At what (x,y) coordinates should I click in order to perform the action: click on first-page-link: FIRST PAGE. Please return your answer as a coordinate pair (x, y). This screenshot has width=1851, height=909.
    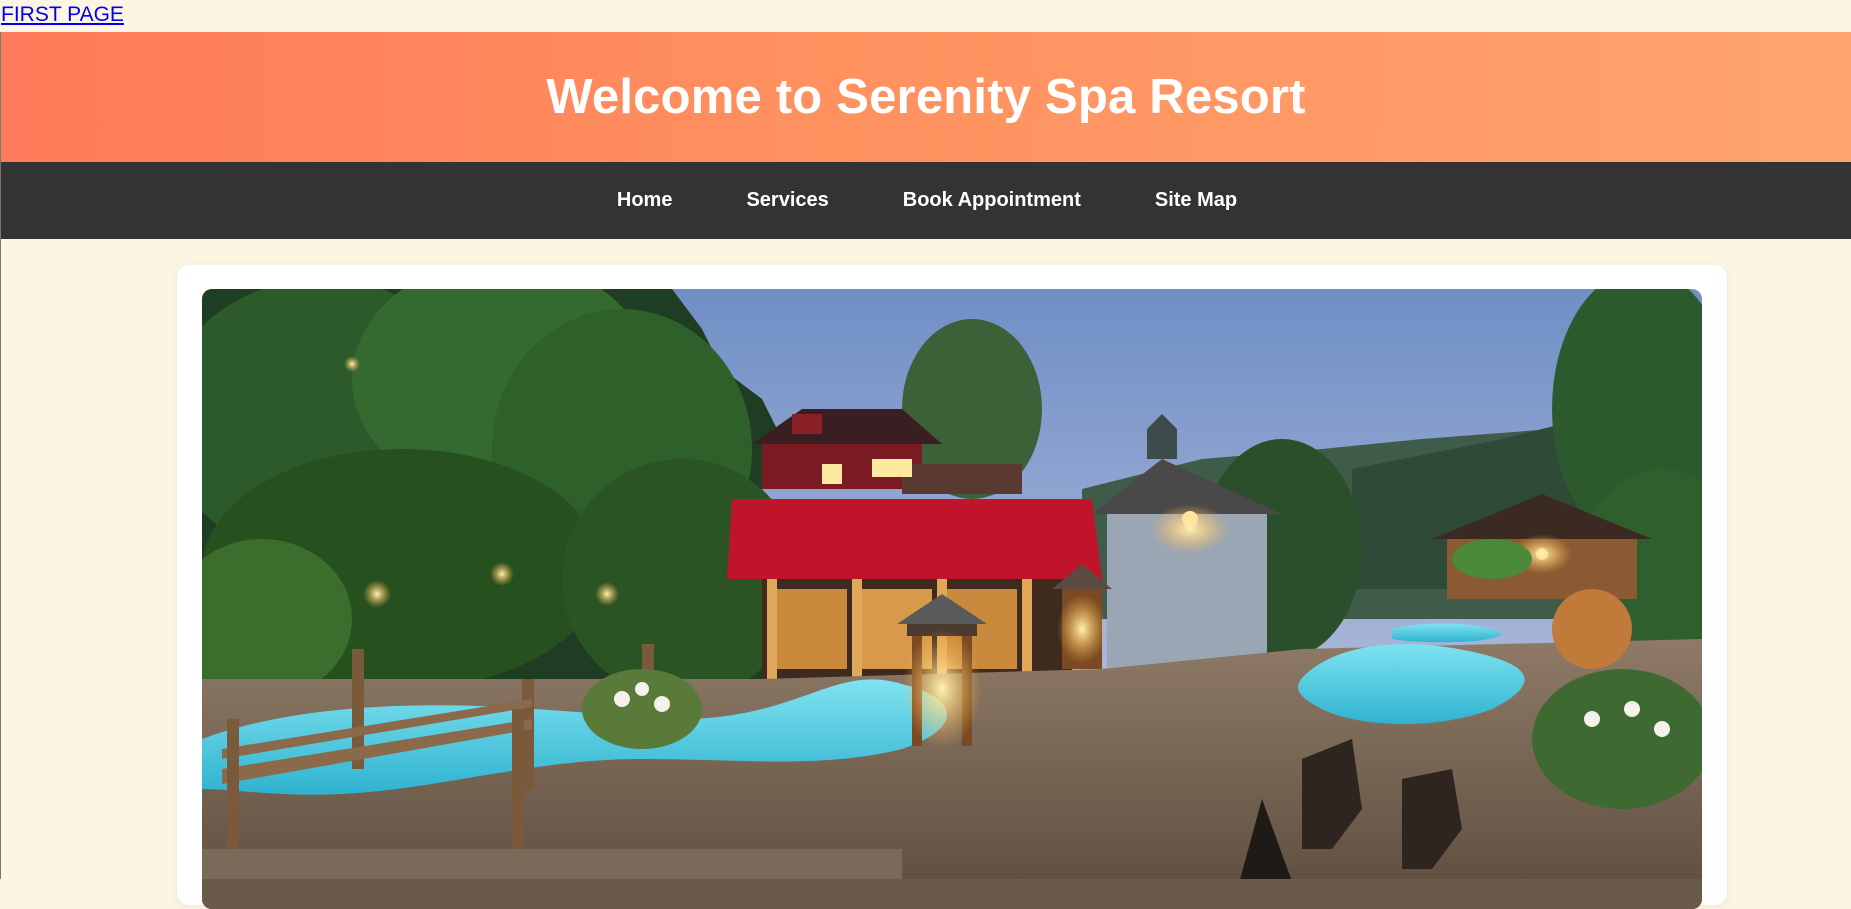
    Looking at the image, I should click on (925, 16).